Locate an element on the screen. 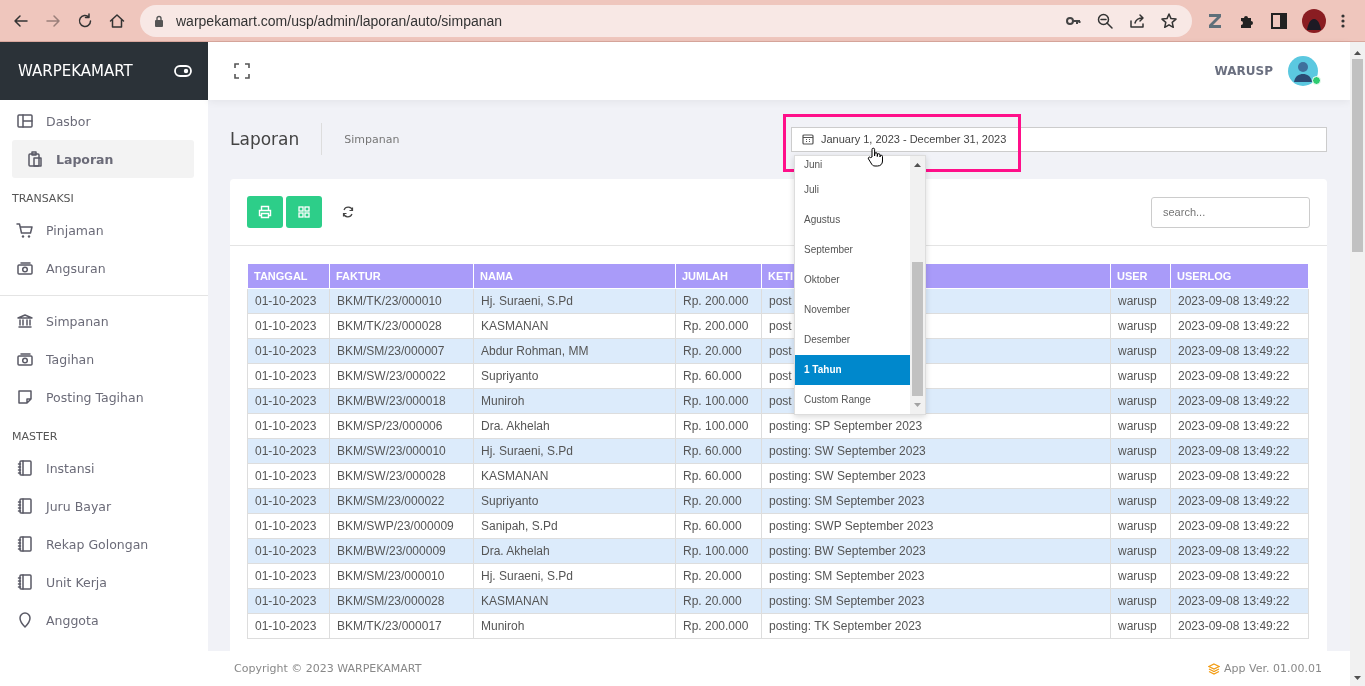 Image resolution: width=1365 pixels, height=686 pixels. table-cell: BKM/SW/23/000010 is located at coordinates (401, 451).